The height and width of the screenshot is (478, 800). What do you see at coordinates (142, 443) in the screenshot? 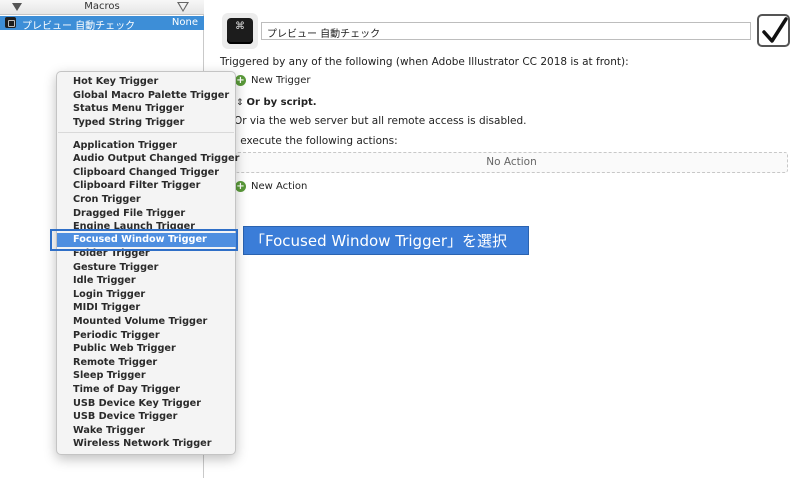
I see `menu-item-wireless-network-trigger: Wireless Network Trigger` at bounding box center [142, 443].